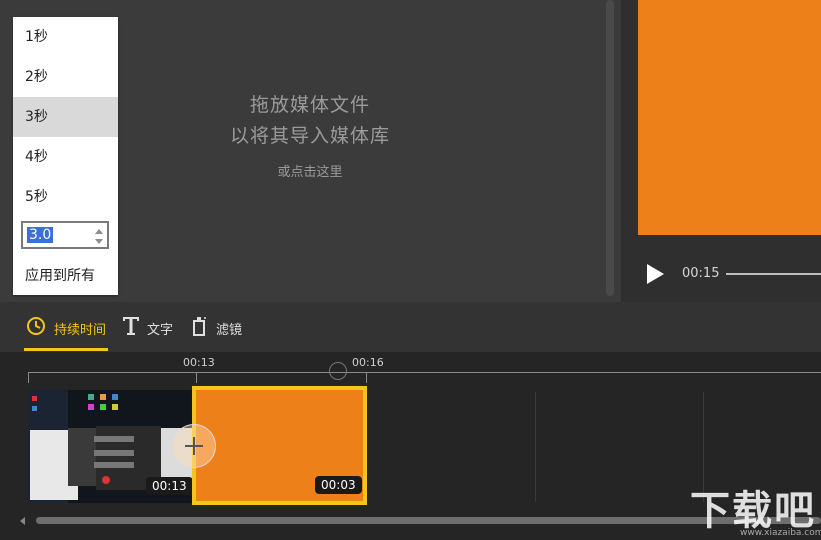 The width and height of the screenshot is (821, 540). What do you see at coordinates (610, 148) in the screenshot?
I see `media-library-scrollbar` at bounding box center [610, 148].